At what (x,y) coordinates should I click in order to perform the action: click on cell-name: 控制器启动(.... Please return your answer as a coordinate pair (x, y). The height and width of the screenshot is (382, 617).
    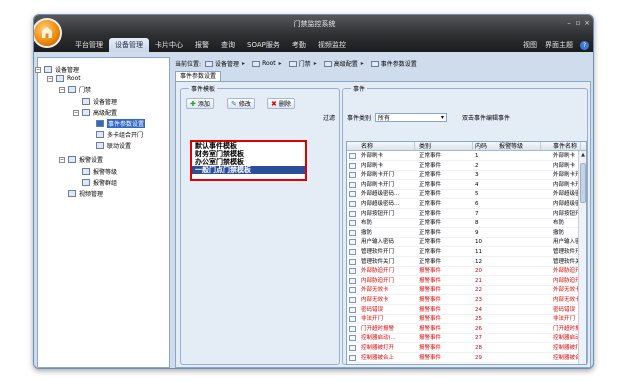
    Looking at the image, I should click on (378, 338).